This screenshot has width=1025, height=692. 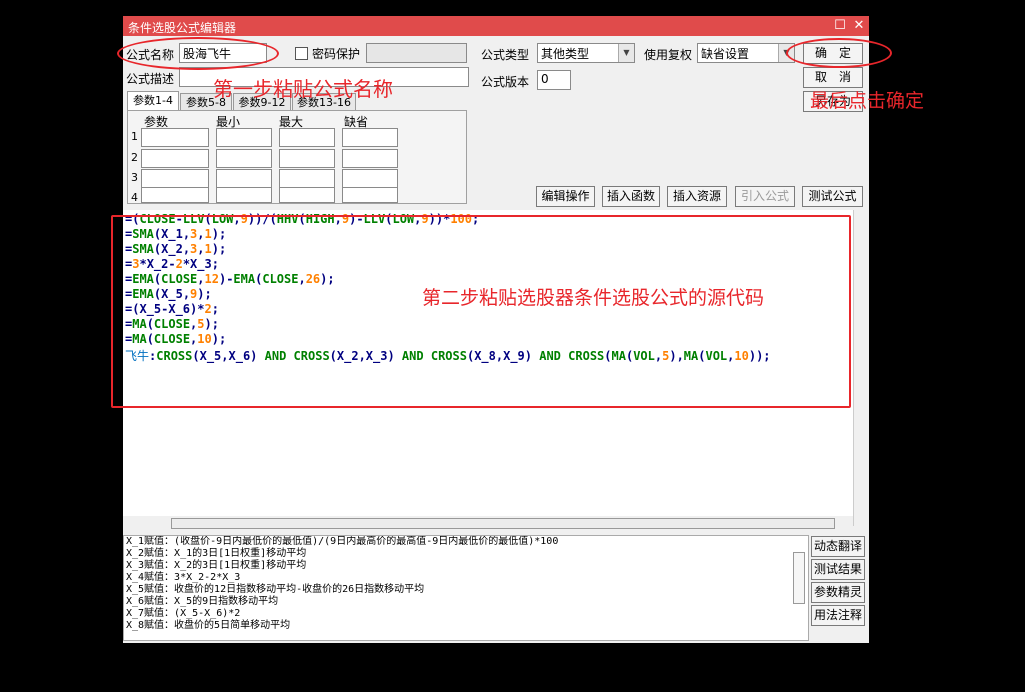 What do you see at coordinates (840, 26) in the screenshot?
I see `maximize-icon: ☐` at bounding box center [840, 26].